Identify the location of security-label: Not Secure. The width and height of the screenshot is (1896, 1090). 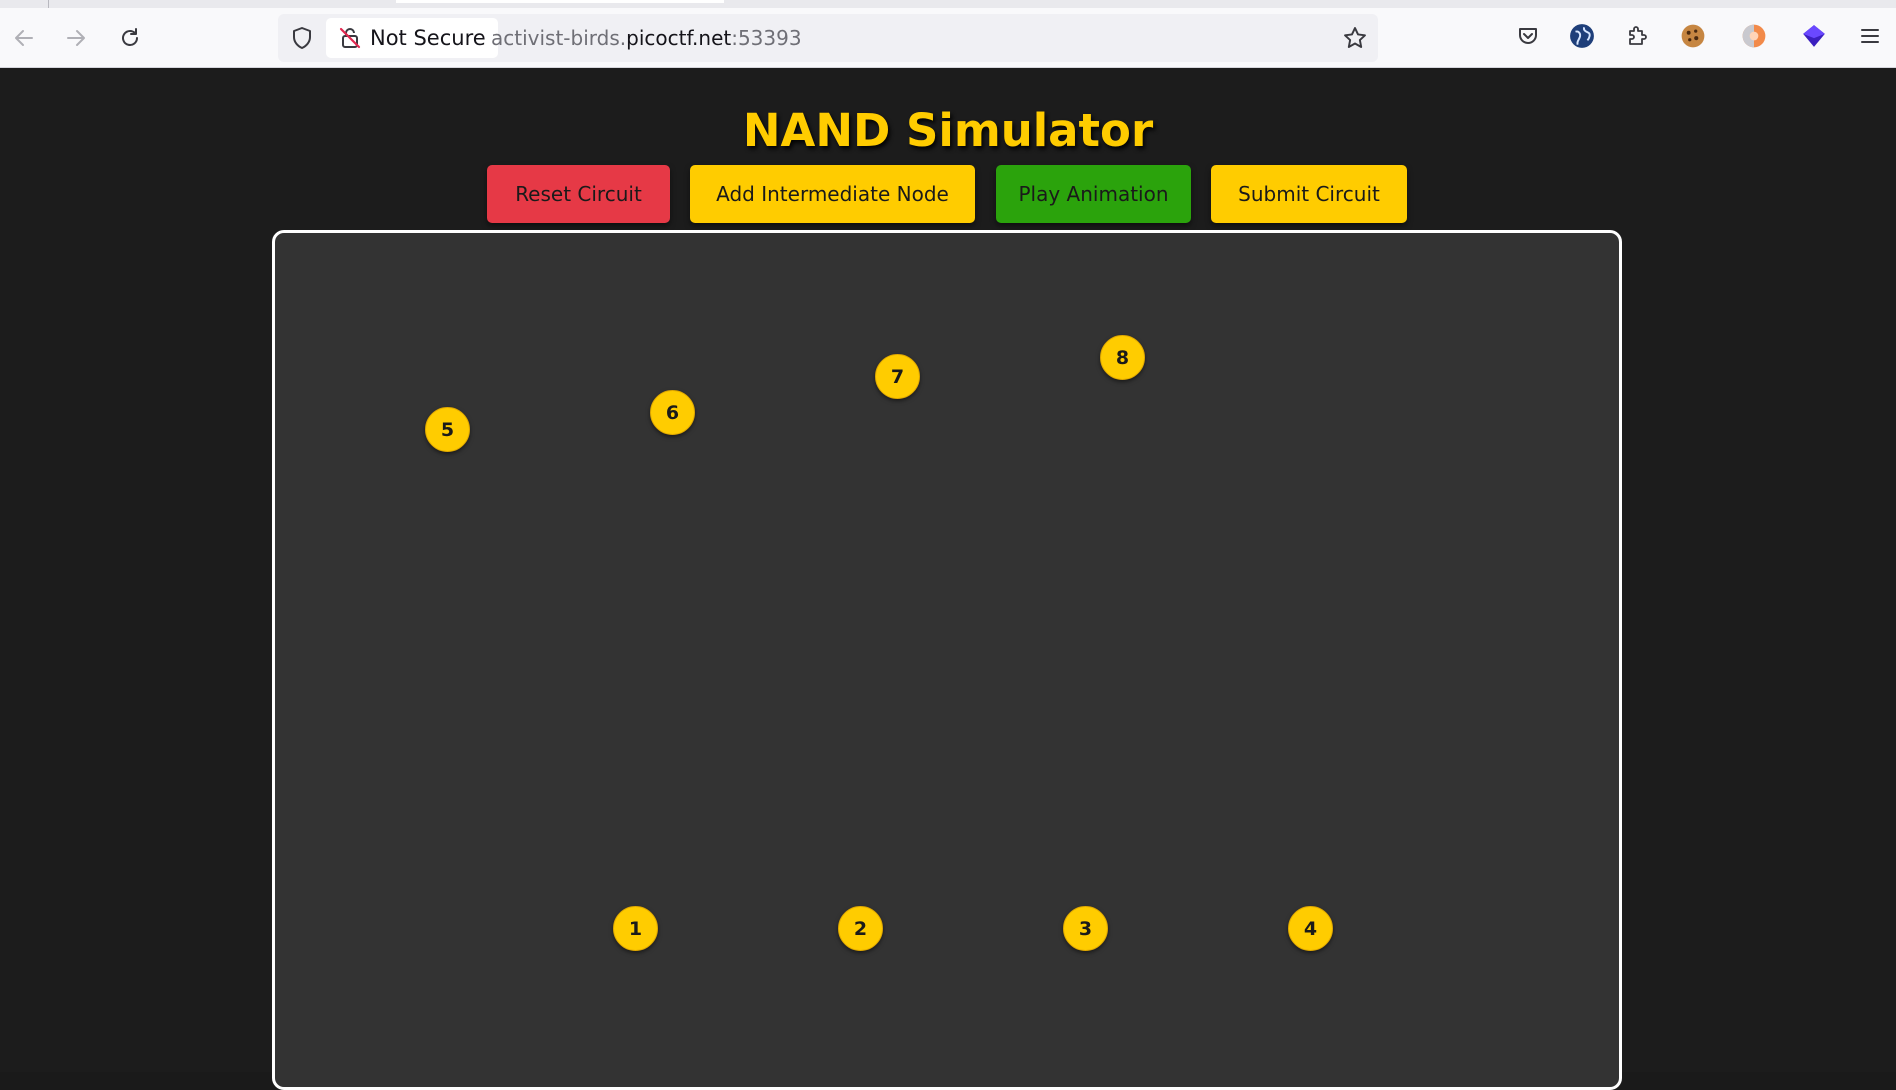
(428, 38).